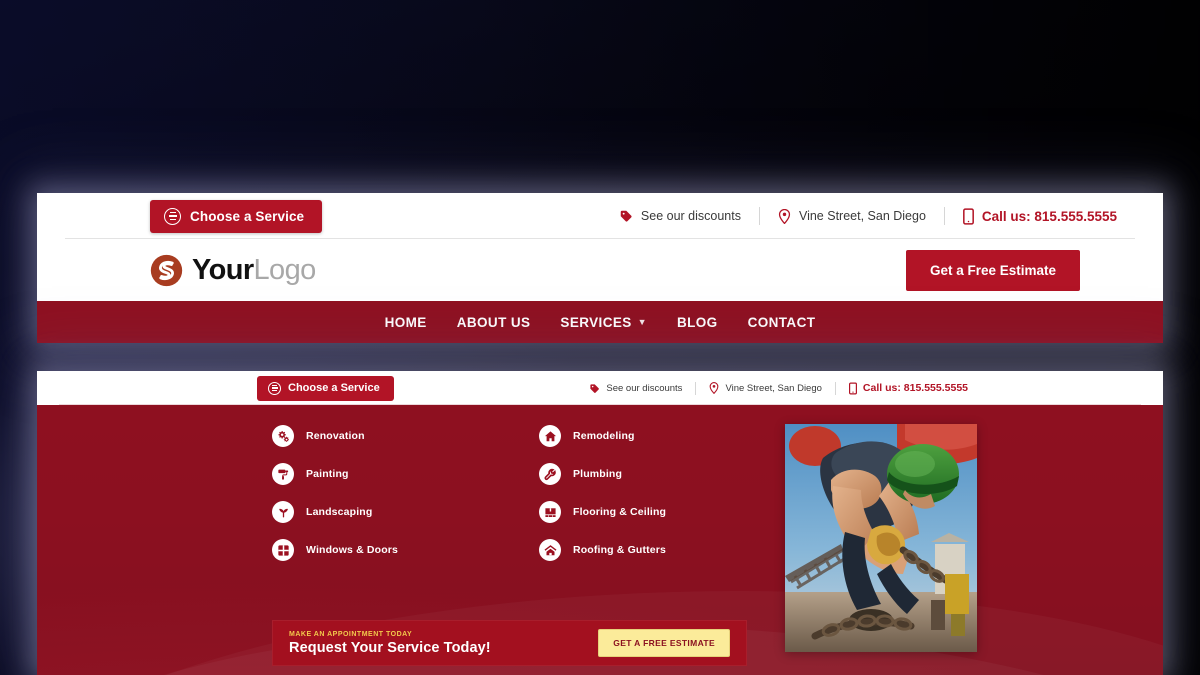 The image size is (1200, 675). I want to click on main-navigation: HOME ABOUT US SERVICES ▼ BLOG CONTACT, so click(600, 322).